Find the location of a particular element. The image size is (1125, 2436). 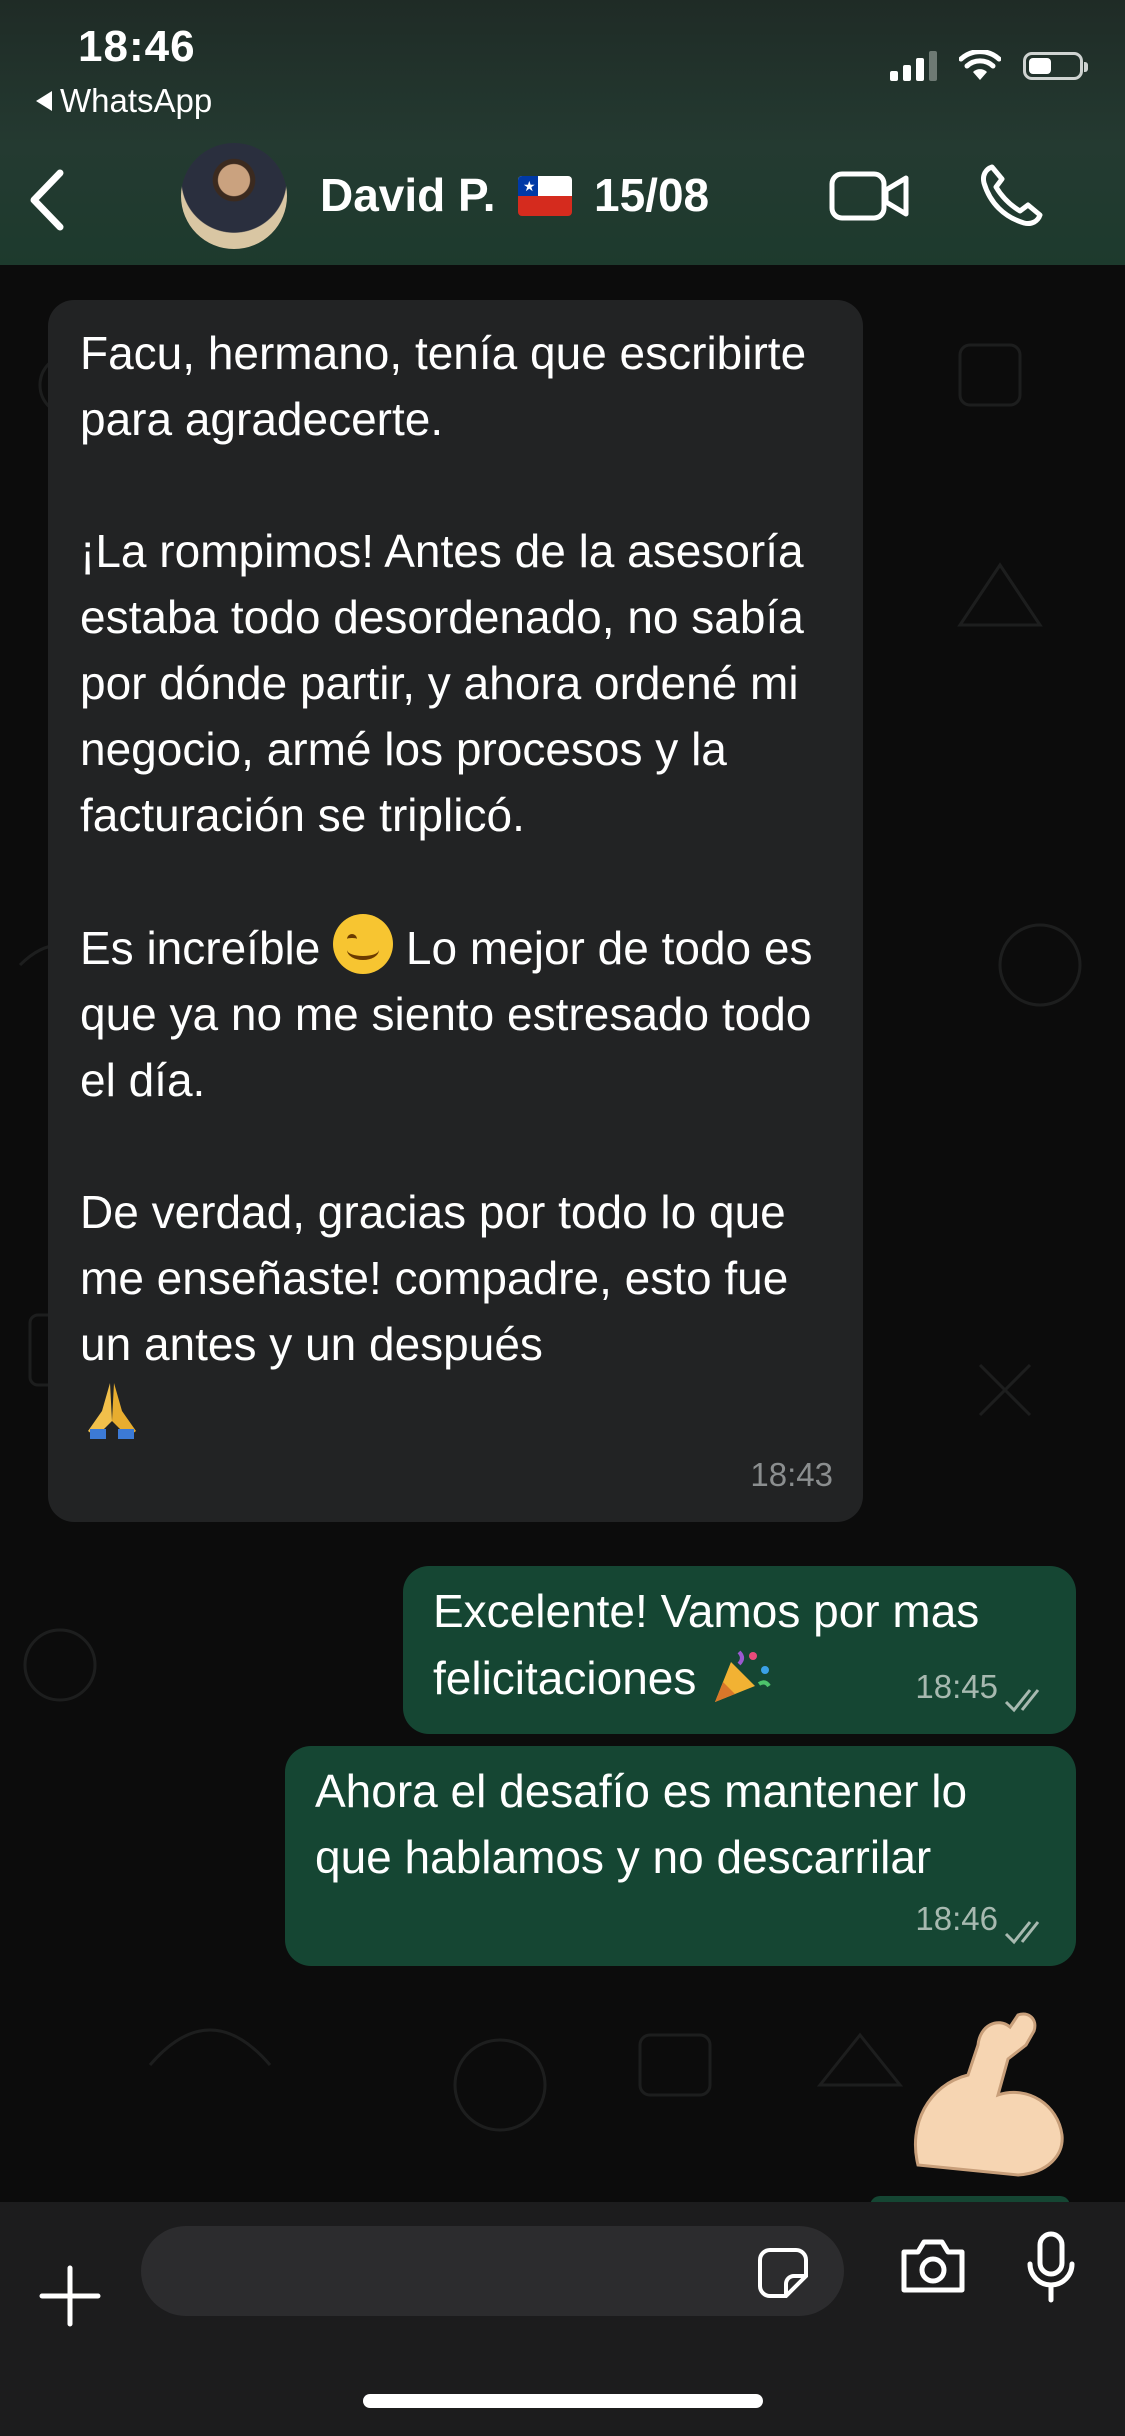

chat-header: 18:46 WhatsApp David P. ★ 15/08 is located at coordinates (562, 132).